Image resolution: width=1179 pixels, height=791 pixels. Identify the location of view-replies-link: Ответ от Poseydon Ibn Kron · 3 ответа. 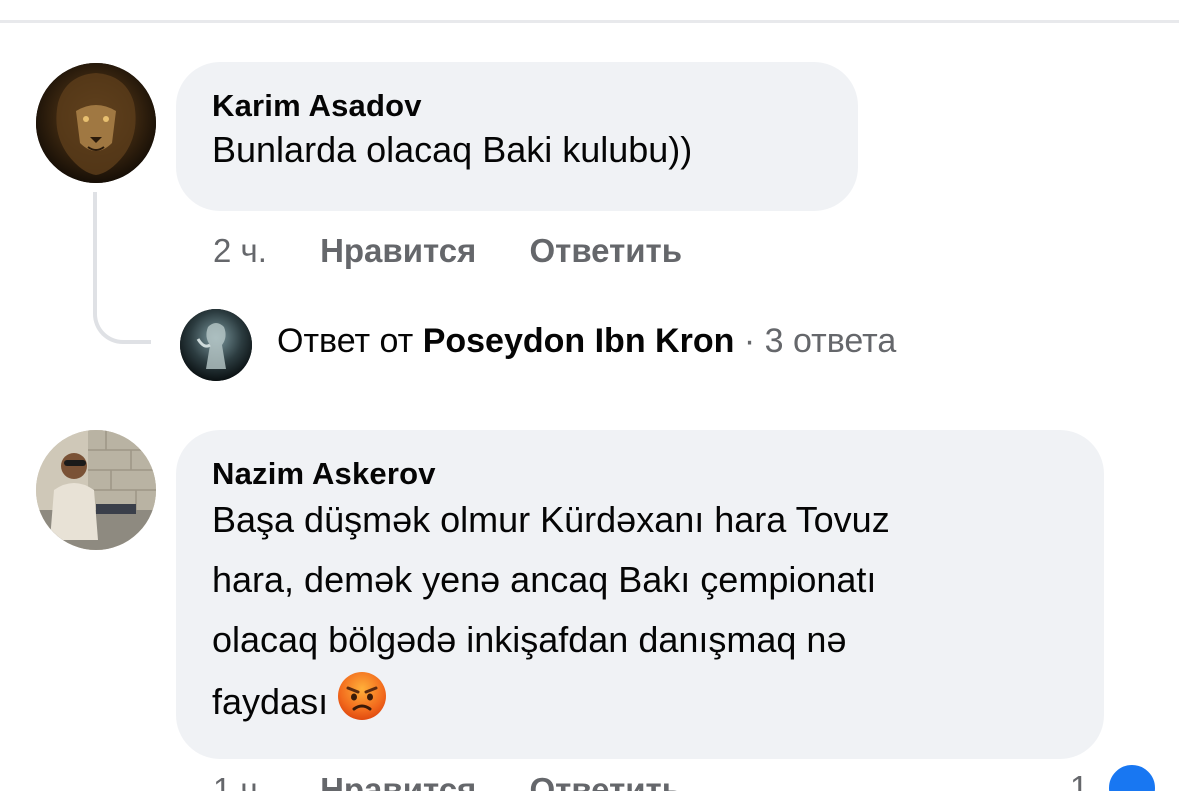
(586, 341).